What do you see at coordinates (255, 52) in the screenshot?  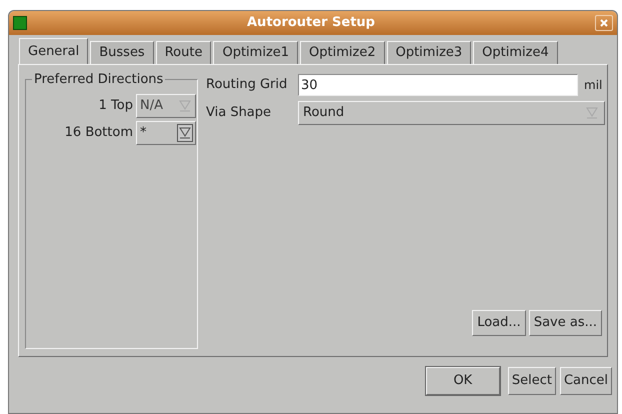 I see `tab: Optimize1` at bounding box center [255, 52].